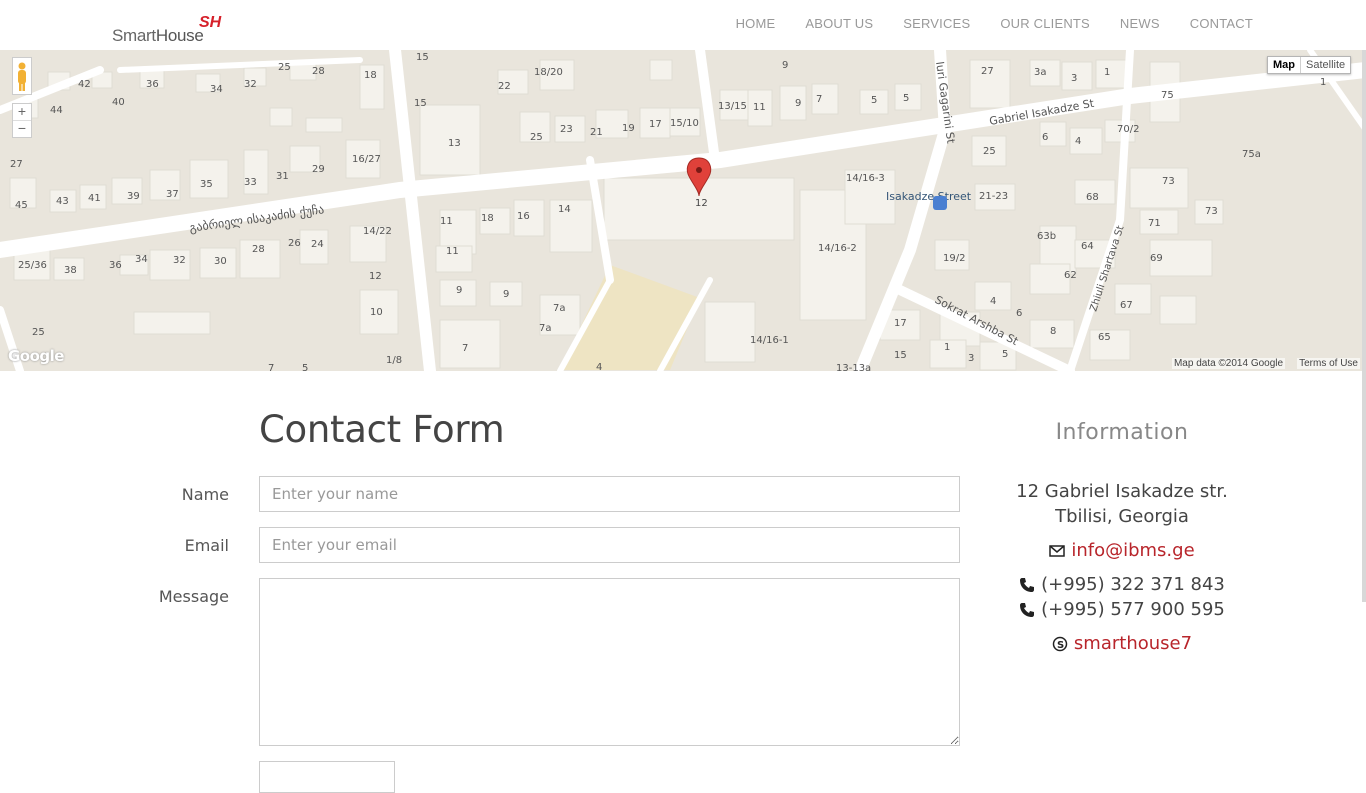  What do you see at coordinates (206, 184) in the screenshot?
I see `svg-text: 35` at bounding box center [206, 184].